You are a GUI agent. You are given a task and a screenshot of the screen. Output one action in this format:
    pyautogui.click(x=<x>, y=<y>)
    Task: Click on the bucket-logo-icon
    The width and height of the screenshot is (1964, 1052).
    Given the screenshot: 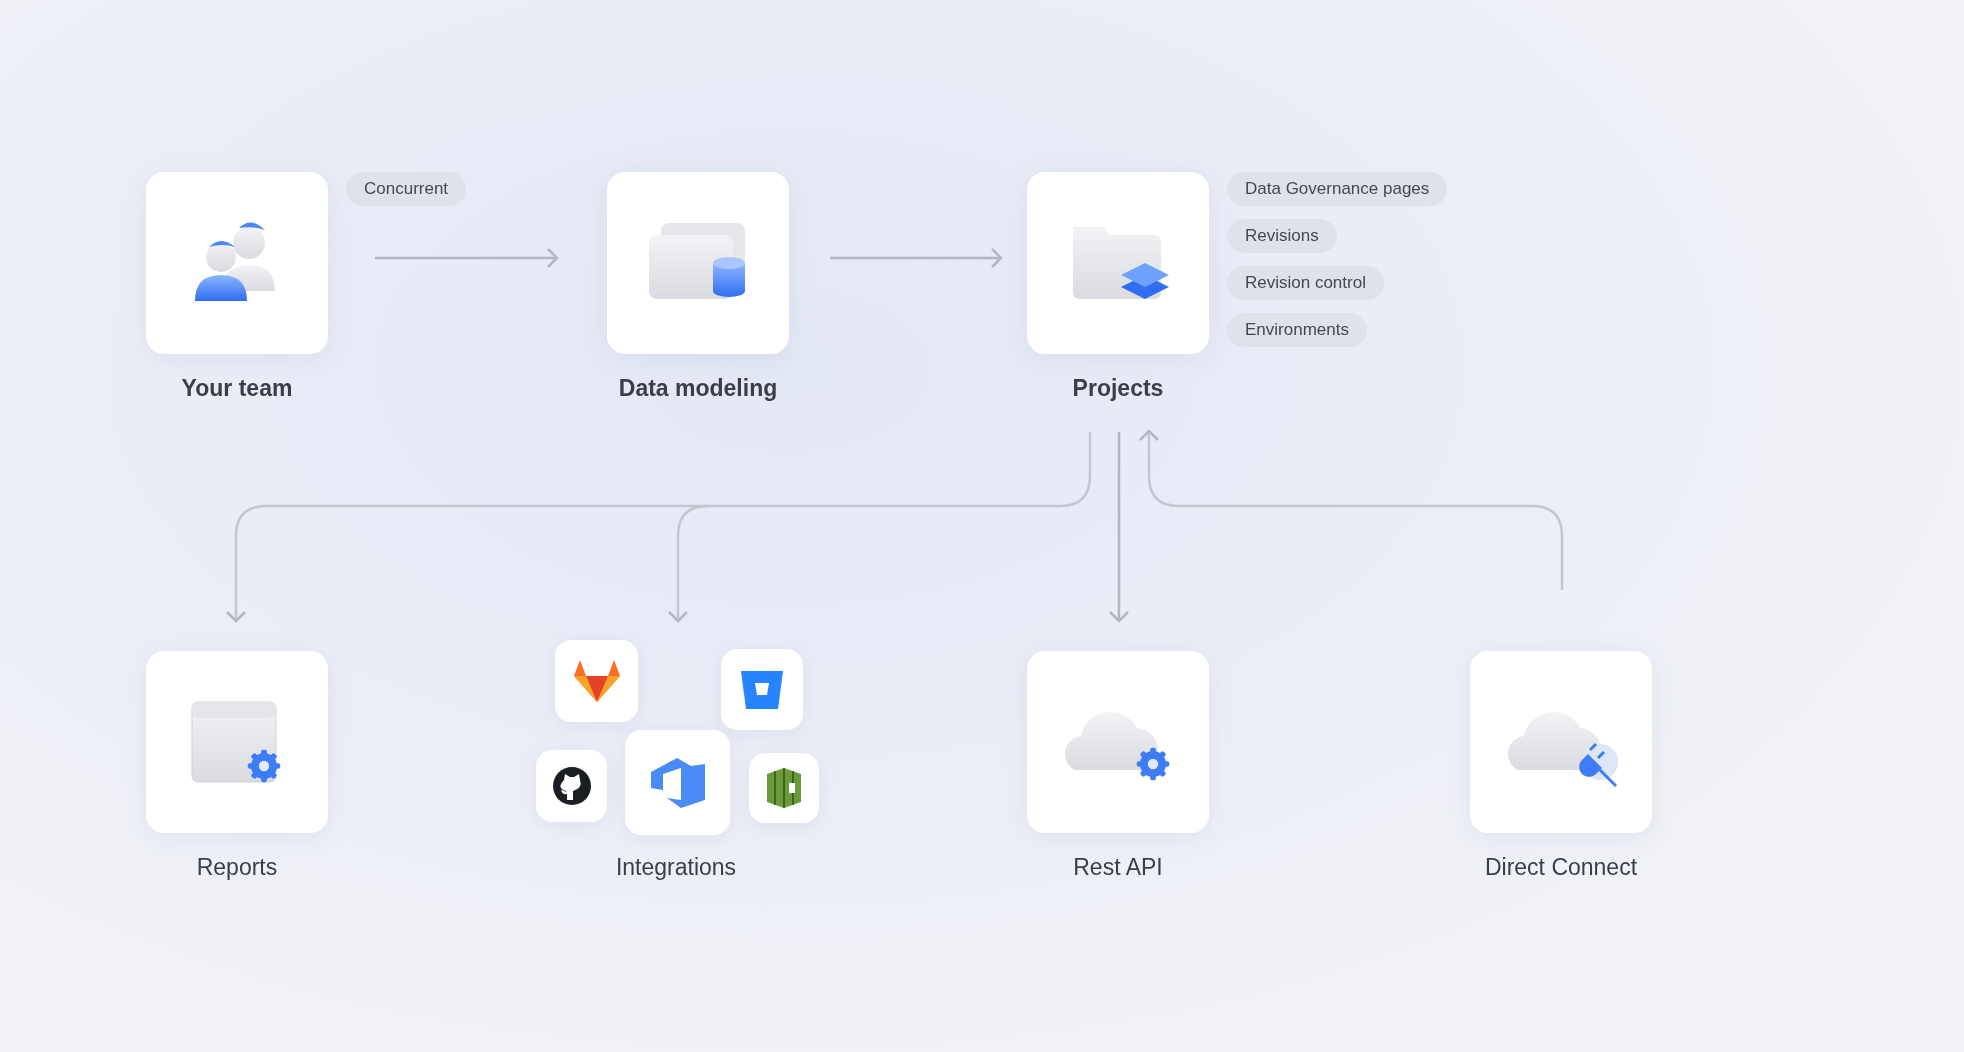 What is the action you would take?
    pyautogui.click(x=762, y=689)
    